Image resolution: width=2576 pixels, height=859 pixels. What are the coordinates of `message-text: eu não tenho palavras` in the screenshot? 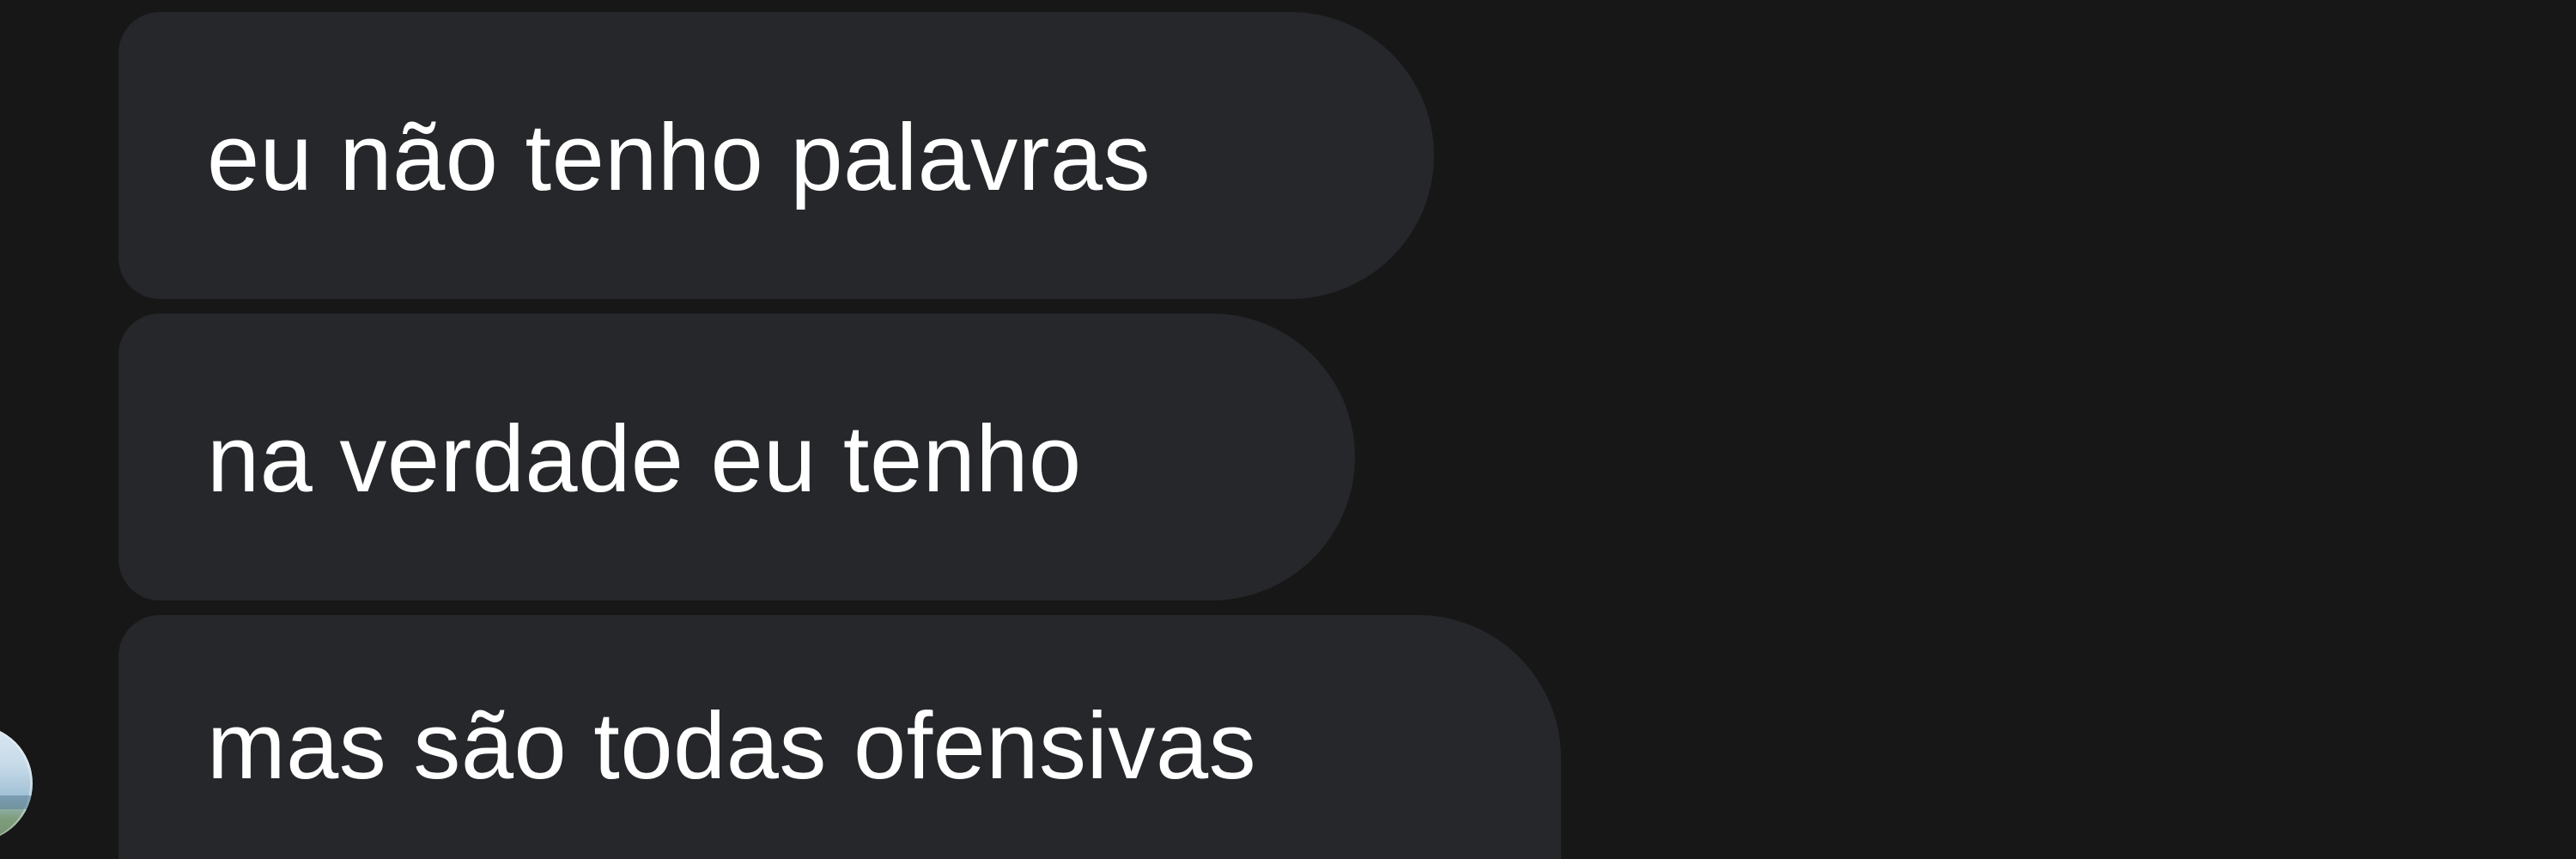 It's located at (679, 158).